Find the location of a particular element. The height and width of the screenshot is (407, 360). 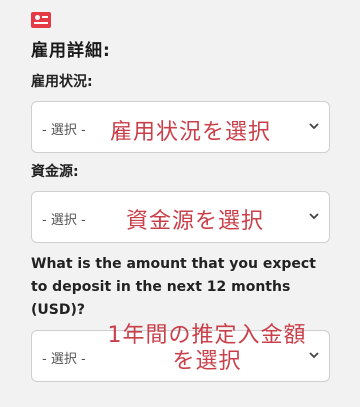

source-of-funds-annotation: 資金源を選択 is located at coordinates (195, 221).